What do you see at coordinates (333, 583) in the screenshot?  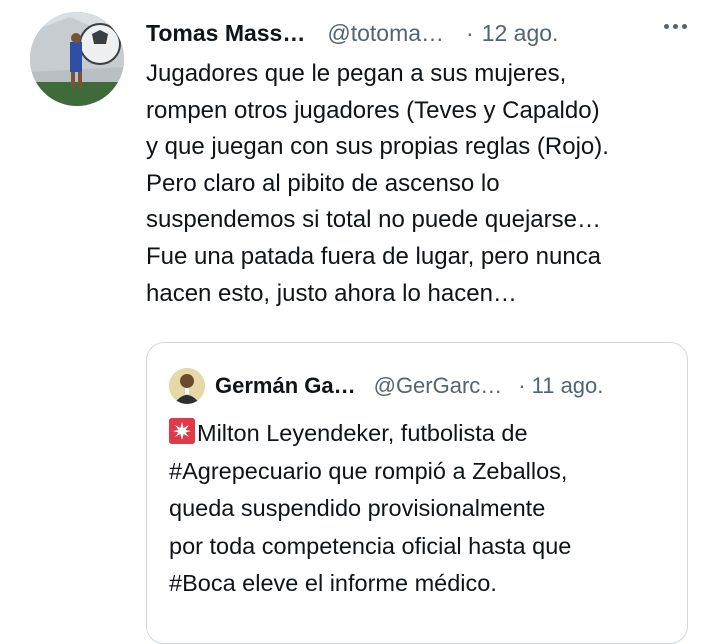 I see `quoted-text-line: #Boca eleve el informe médico.` at bounding box center [333, 583].